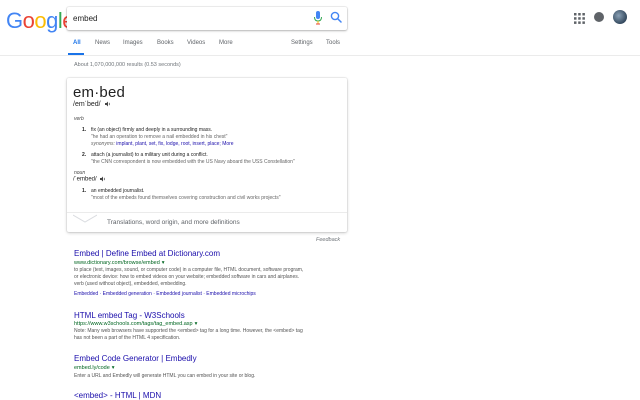 This screenshot has height=400, width=640. What do you see at coordinates (87, 104) in the screenshot?
I see `phonetic-text: /emˈbed/` at bounding box center [87, 104].